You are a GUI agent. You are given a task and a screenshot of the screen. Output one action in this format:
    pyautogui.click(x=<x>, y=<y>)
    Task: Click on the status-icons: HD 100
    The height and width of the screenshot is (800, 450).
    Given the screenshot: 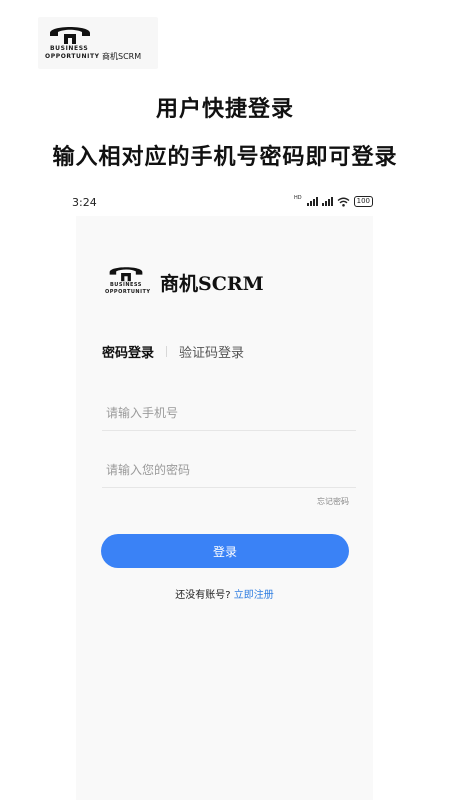 What is the action you would take?
    pyautogui.click(x=333, y=200)
    